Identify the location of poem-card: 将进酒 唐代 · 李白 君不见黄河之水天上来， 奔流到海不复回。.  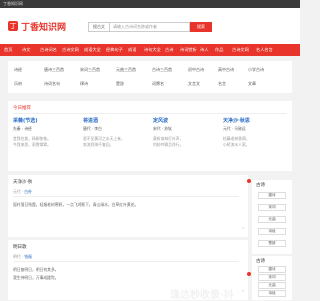
(115, 142).